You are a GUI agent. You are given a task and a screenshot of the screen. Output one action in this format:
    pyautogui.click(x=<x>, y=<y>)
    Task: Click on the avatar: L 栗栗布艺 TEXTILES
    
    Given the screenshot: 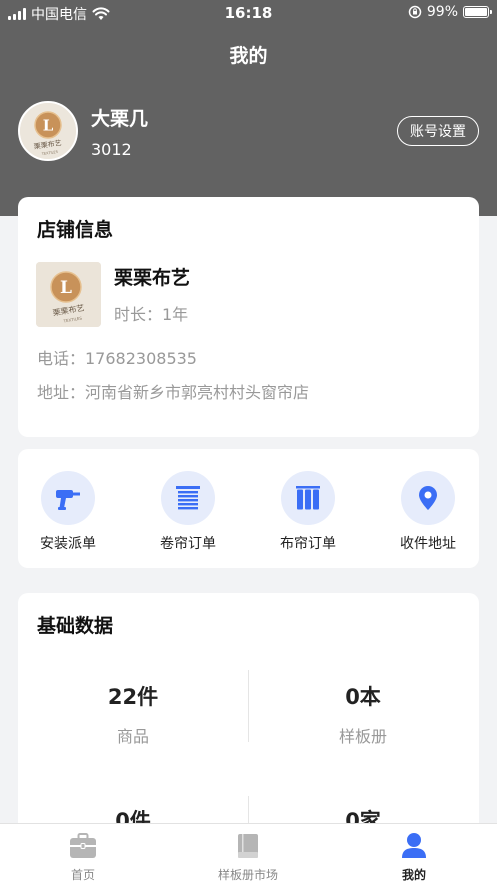 What is the action you would take?
    pyautogui.click(x=48, y=131)
    